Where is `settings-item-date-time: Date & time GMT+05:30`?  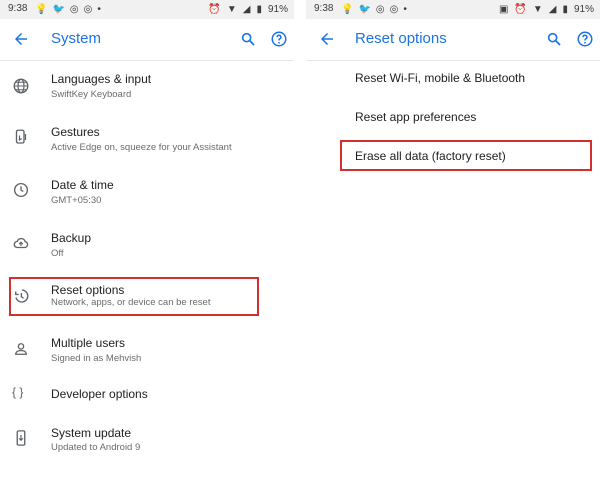
settings-item-date-time: Date & time GMT+05:30 is located at coordinates (147, 190).